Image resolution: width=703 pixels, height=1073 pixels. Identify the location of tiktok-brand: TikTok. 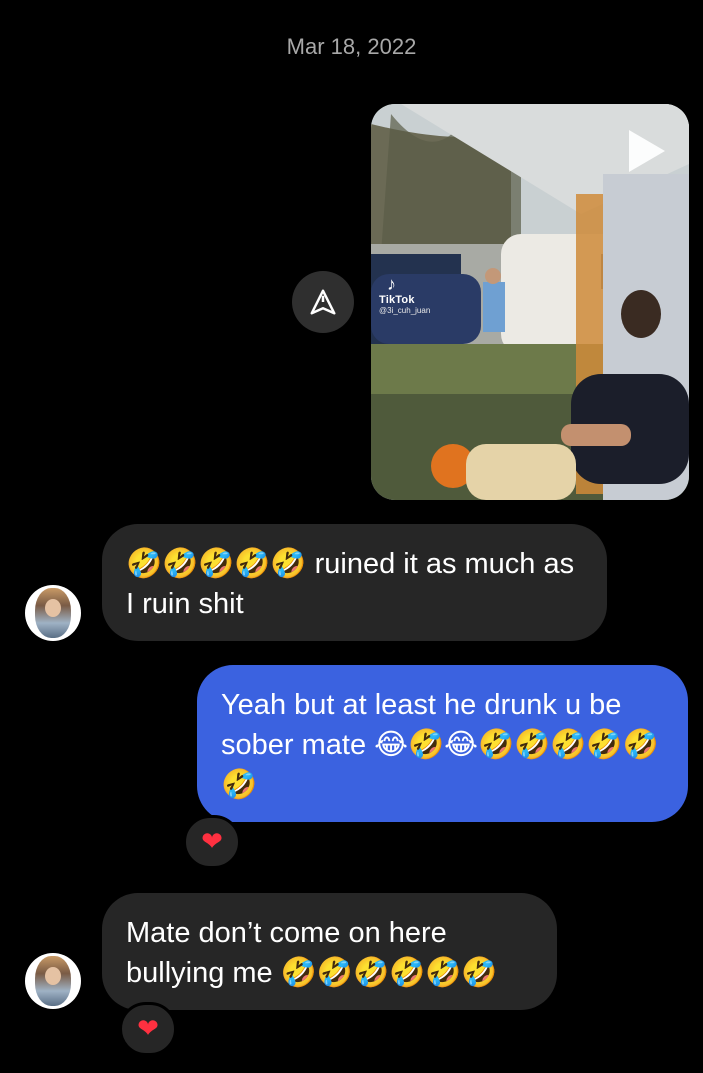
(397, 300).